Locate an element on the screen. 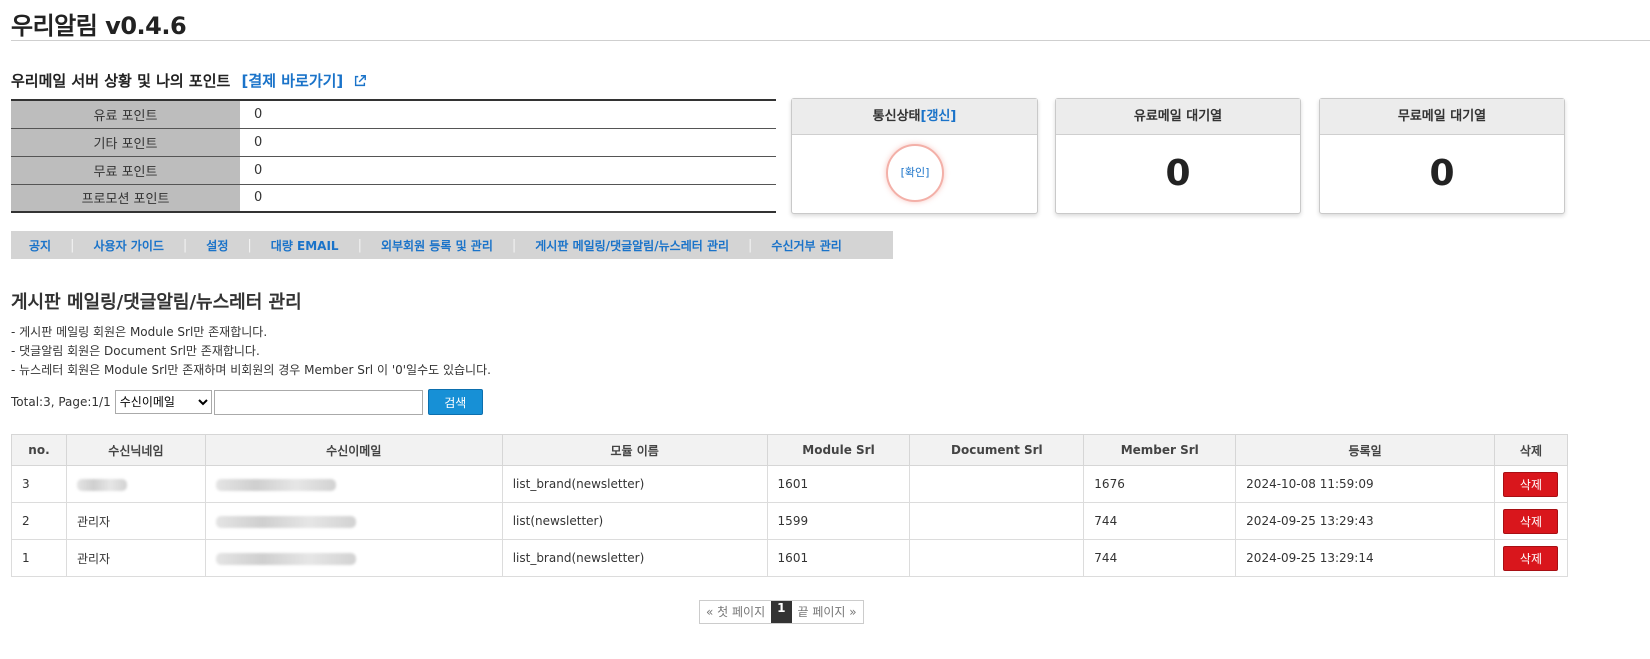  col-header-member-srl: Member Srl is located at coordinates (1160, 450).